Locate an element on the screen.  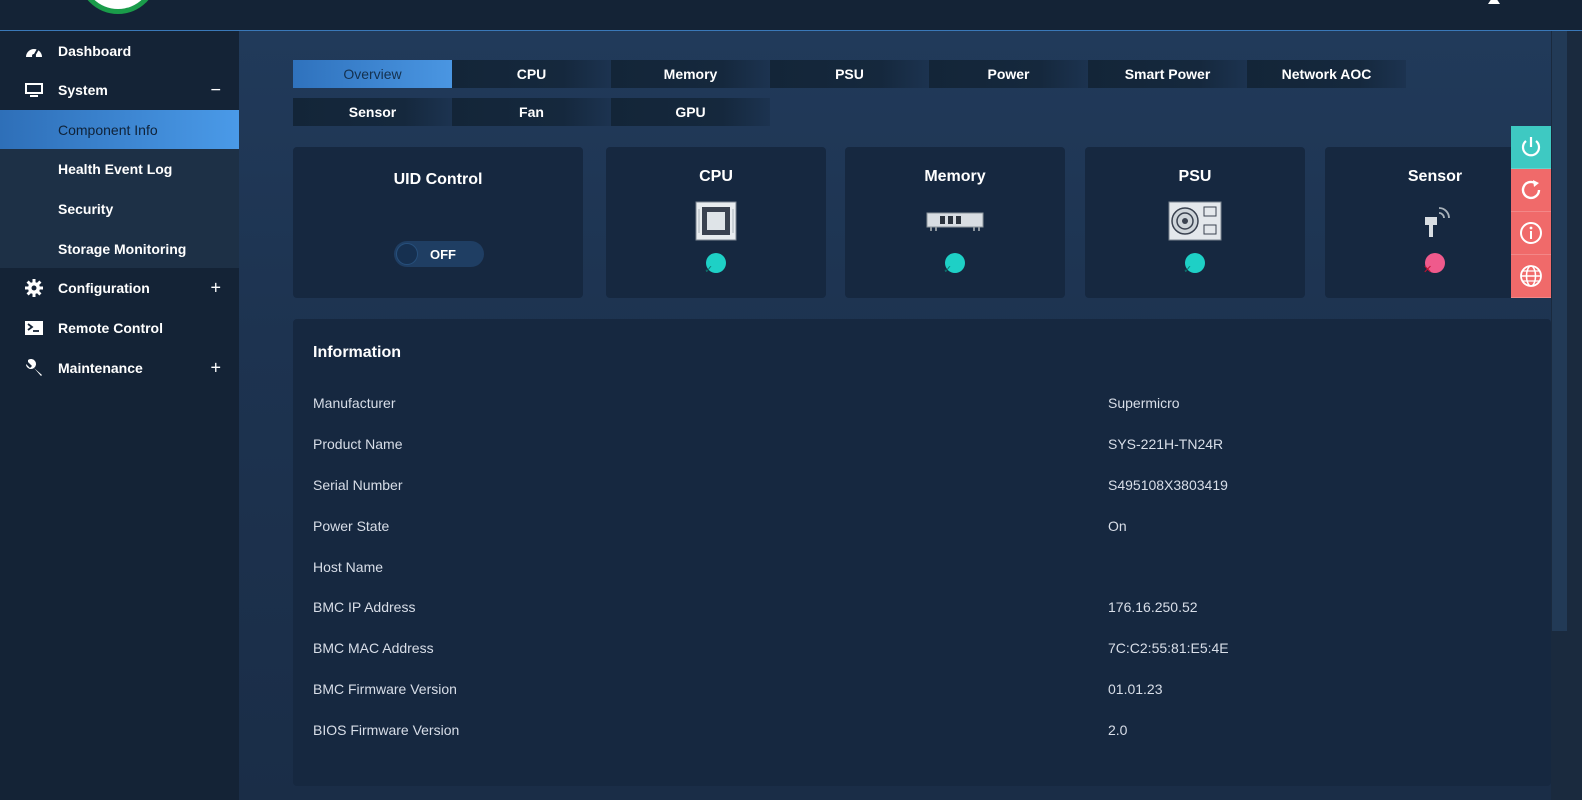
tab-fan: Fan is located at coordinates (531, 112).